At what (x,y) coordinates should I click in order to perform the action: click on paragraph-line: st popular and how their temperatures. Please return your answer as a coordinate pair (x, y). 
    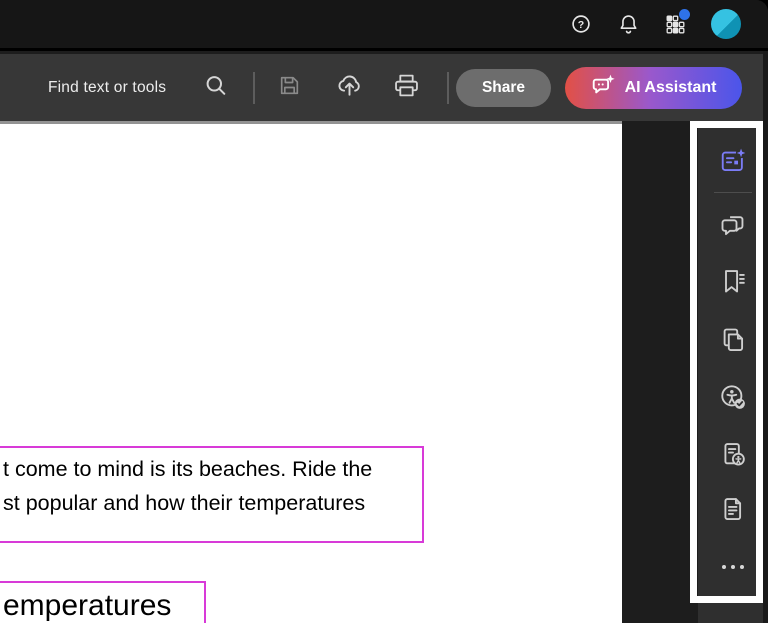
    Looking at the image, I should click on (184, 503).